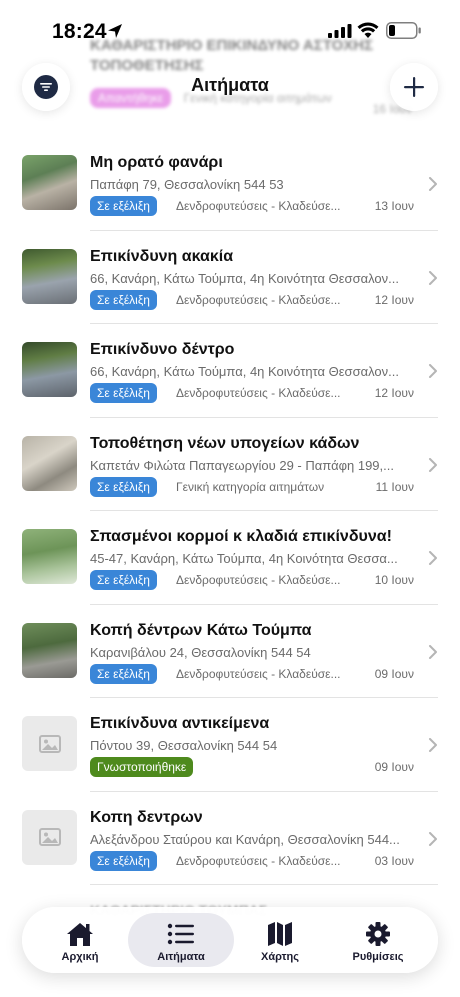 The height and width of the screenshot is (997, 460). Describe the element at coordinates (394, 206) in the screenshot. I see `request-date: 13 Ιουν` at that location.